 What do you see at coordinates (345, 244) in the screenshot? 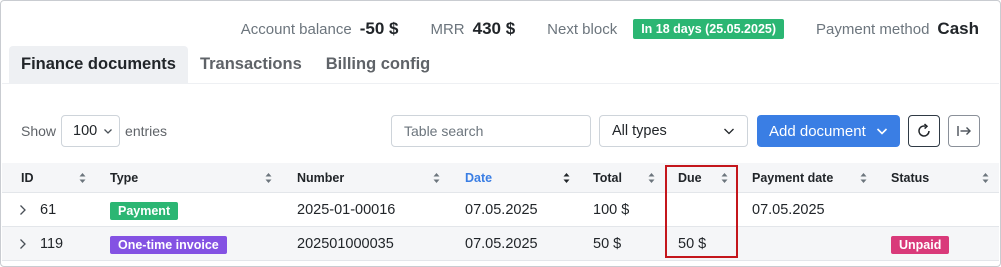
I see `cell-number: 202501000035` at bounding box center [345, 244].